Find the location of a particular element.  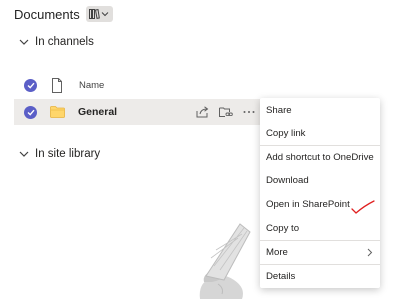

menu-item-more: More is located at coordinates (320, 252).